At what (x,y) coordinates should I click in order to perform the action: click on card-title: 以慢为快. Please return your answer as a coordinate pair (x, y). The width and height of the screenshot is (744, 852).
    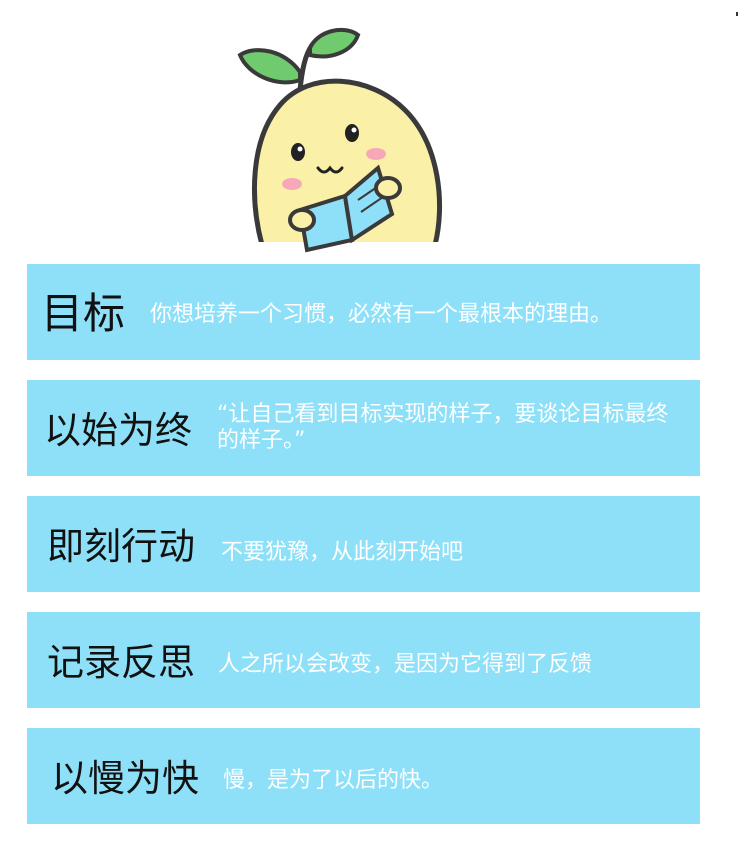
    Looking at the image, I should click on (125, 778).